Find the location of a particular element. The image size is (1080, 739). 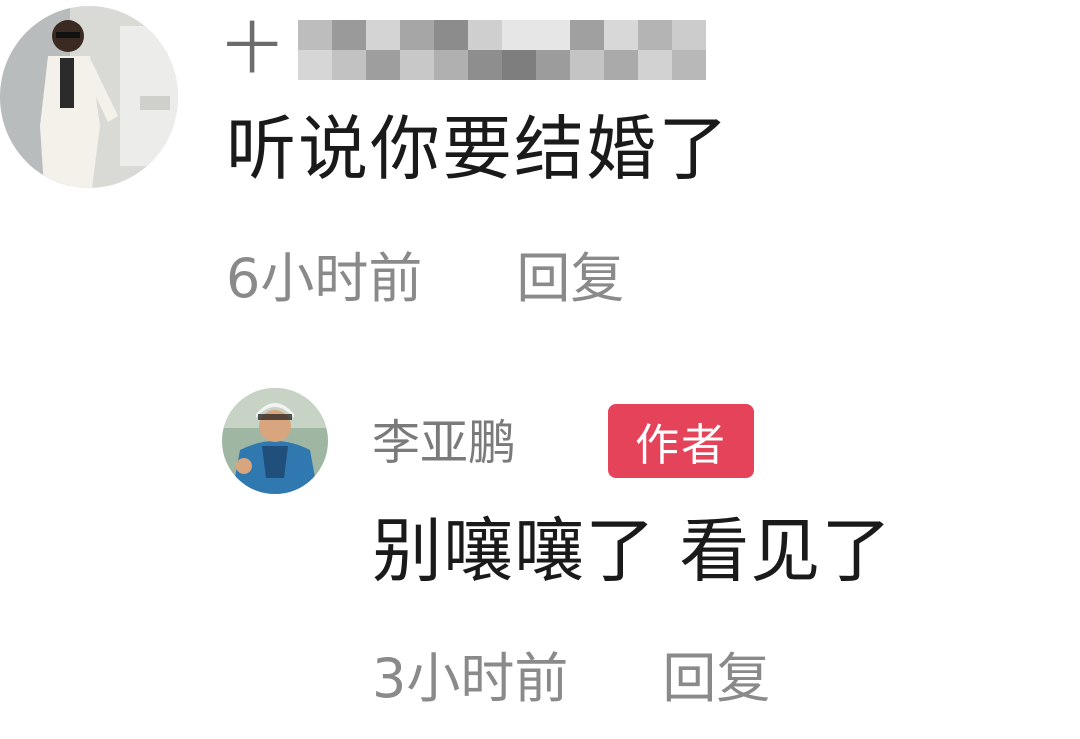

author-avatar is located at coordinates (275, 441).